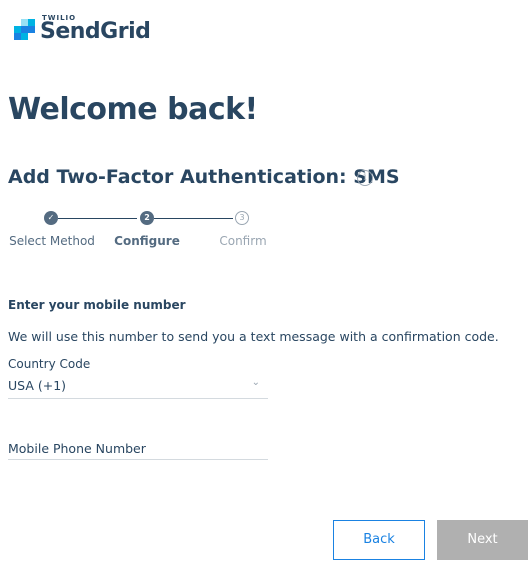 This screenshot has height=570, width=531. What do you see at coordinates (37, 385) in the screenshot?
I see `country-code-value: USA (+1)` at bounding box center [37, 385].